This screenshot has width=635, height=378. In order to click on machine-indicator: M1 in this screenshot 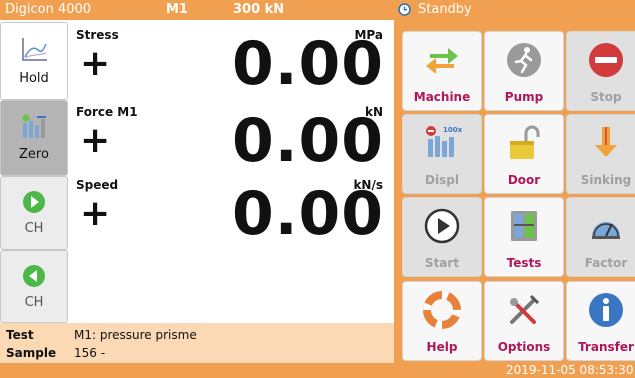, I will do `click(177, 9)`.